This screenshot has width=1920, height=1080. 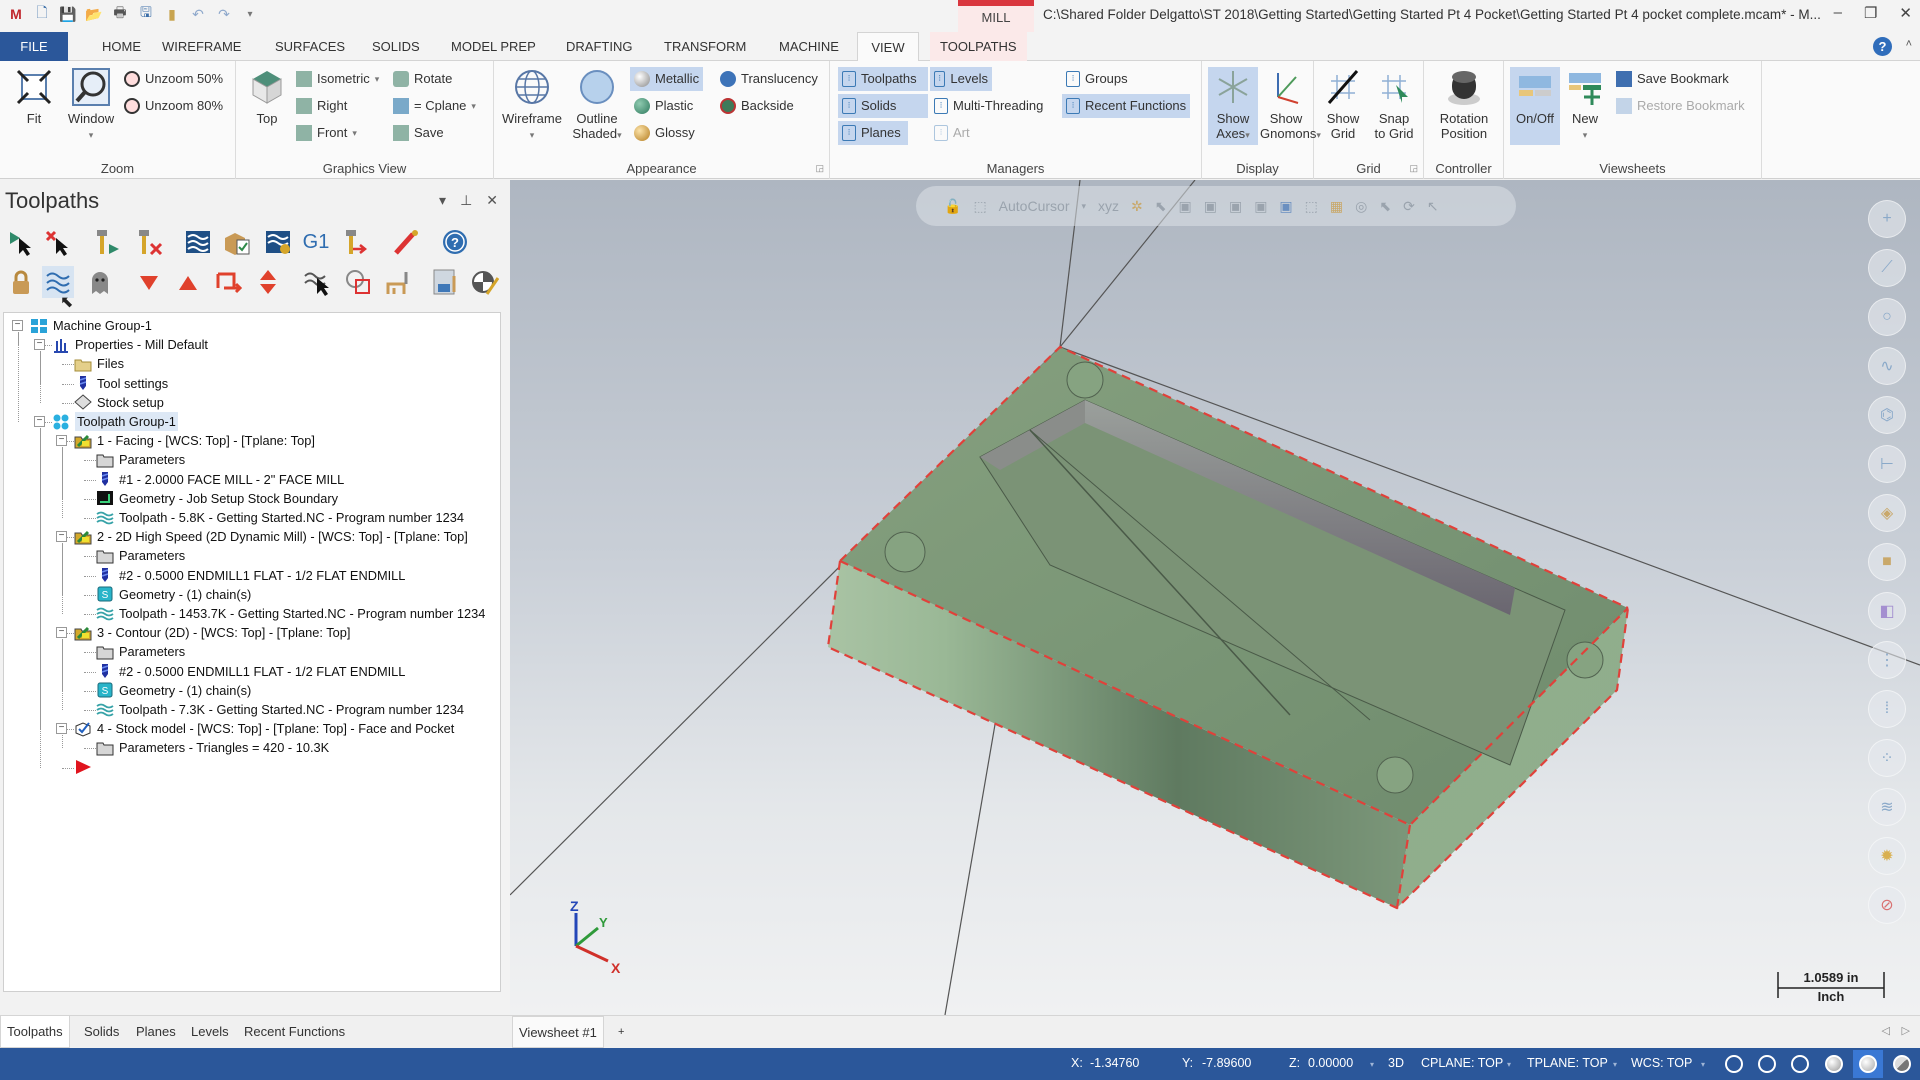 I want to click on gear-icon: ✲, so click(x=1137, y=206).